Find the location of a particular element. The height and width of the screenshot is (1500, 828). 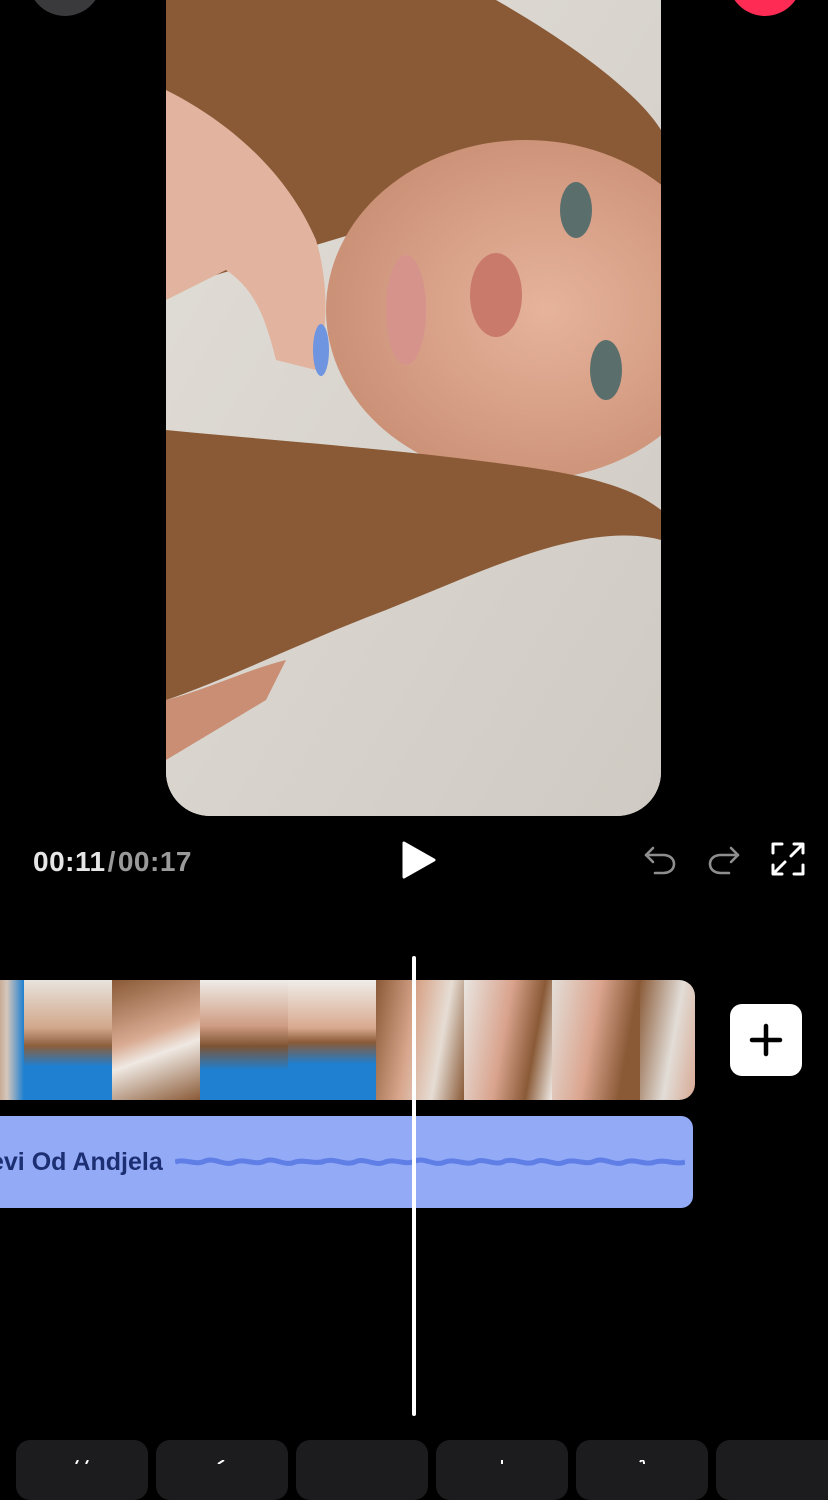

audio-track: evi Od Andjela is located at coordinates (346, 1162).